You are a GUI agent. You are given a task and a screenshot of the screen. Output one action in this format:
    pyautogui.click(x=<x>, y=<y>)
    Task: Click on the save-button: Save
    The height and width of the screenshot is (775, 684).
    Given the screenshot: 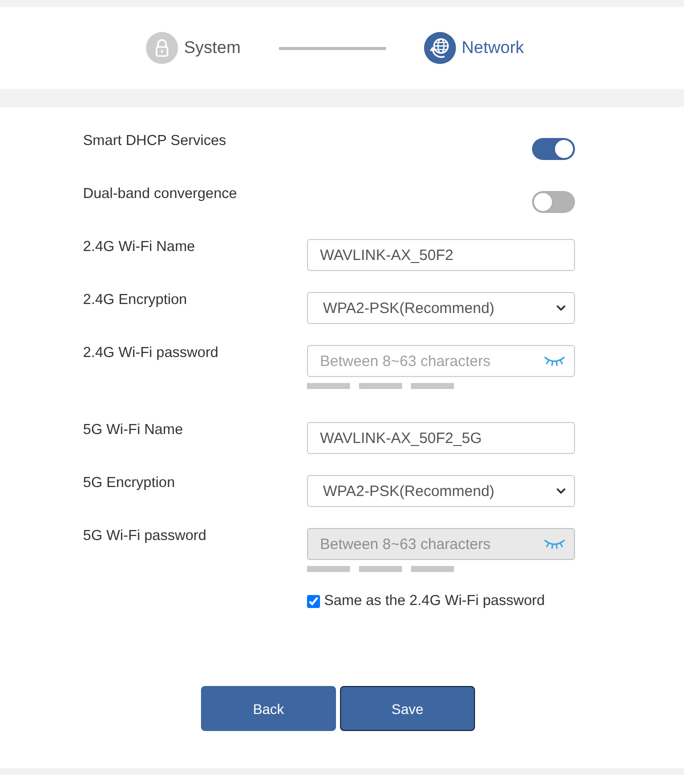 What is the action you would take?
    pyautogui.click(x=407, y=708)
    